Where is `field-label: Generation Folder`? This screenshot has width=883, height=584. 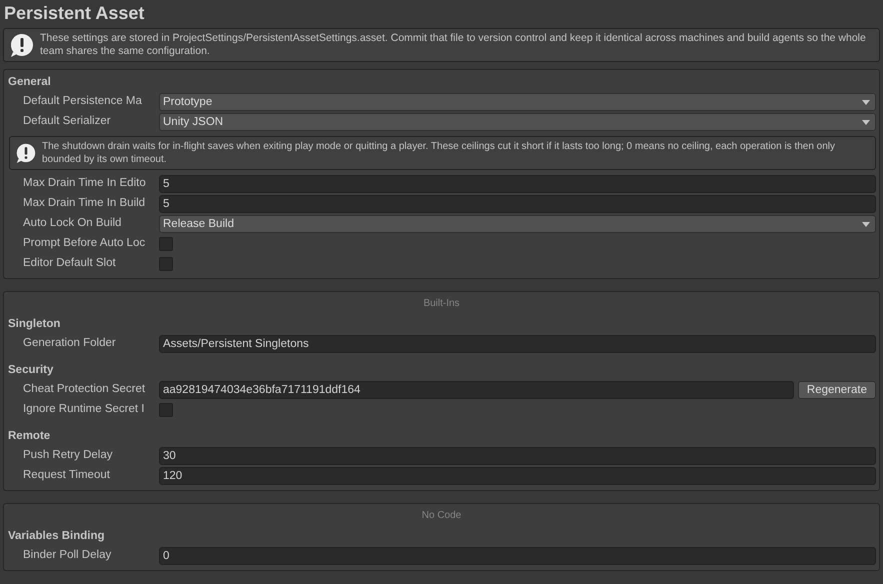 field-label: Generation Folder is located at coordinates (69, 344).